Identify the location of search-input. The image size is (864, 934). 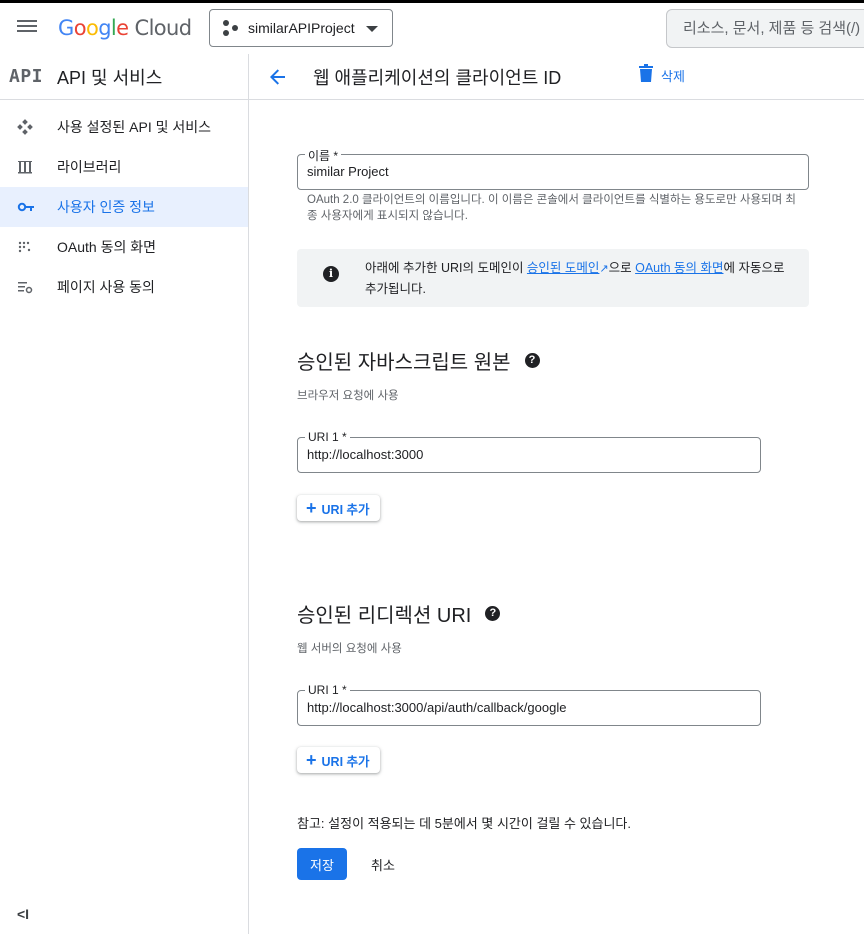
(773, 28).